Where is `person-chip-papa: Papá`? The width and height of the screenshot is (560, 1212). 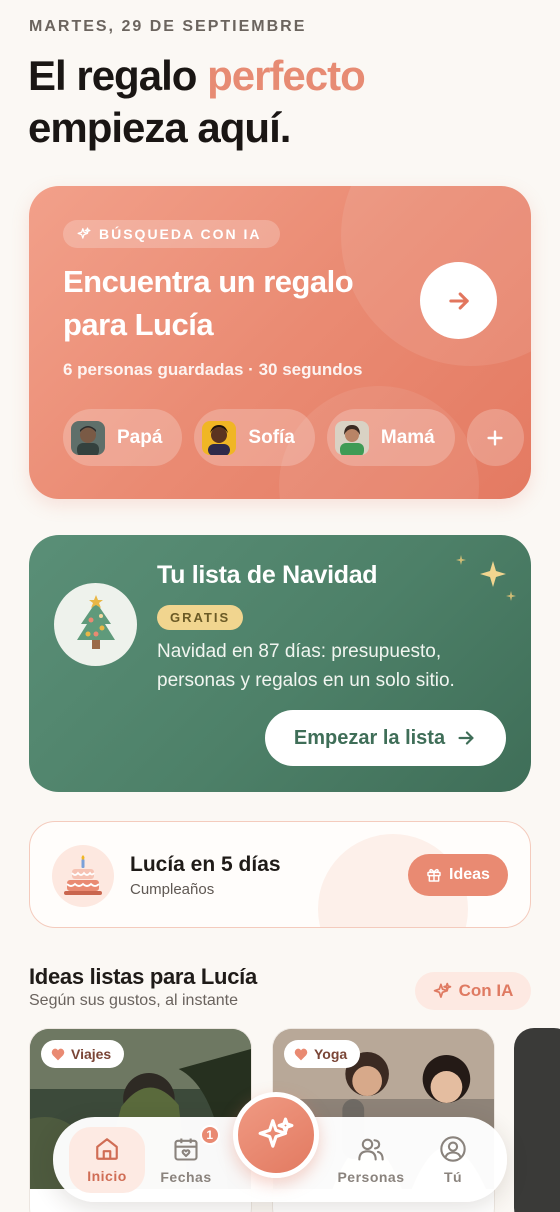
person-chip-papa: Papá is located at coordinates (123, 437).